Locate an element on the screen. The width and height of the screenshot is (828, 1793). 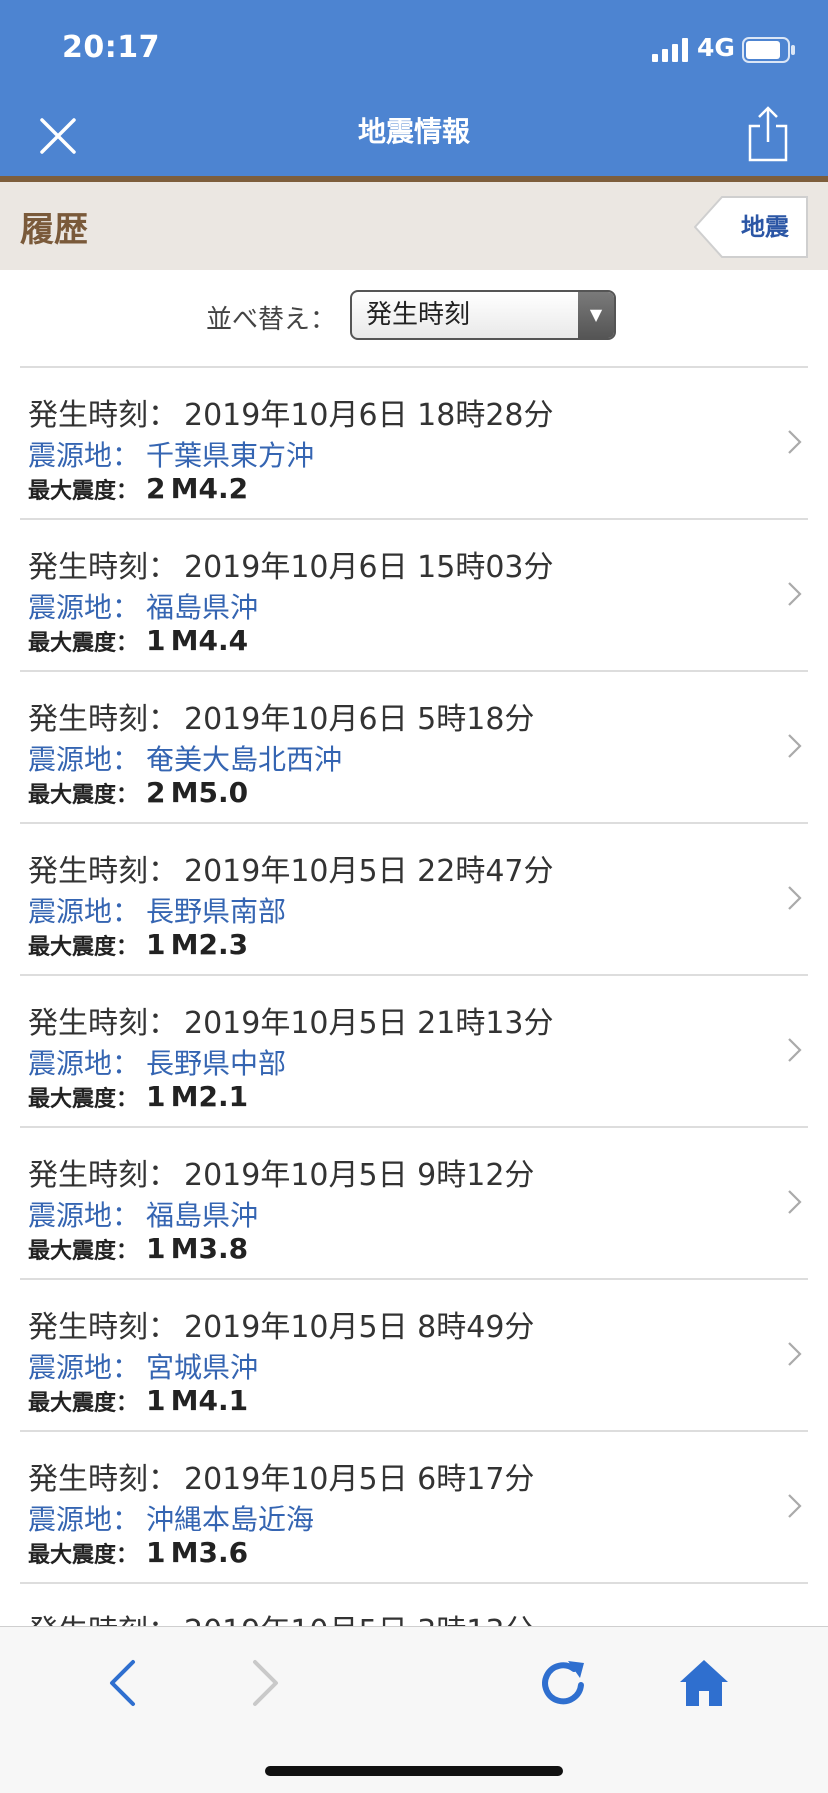
back-arrow-icon is located at coordinates (122, 1683).